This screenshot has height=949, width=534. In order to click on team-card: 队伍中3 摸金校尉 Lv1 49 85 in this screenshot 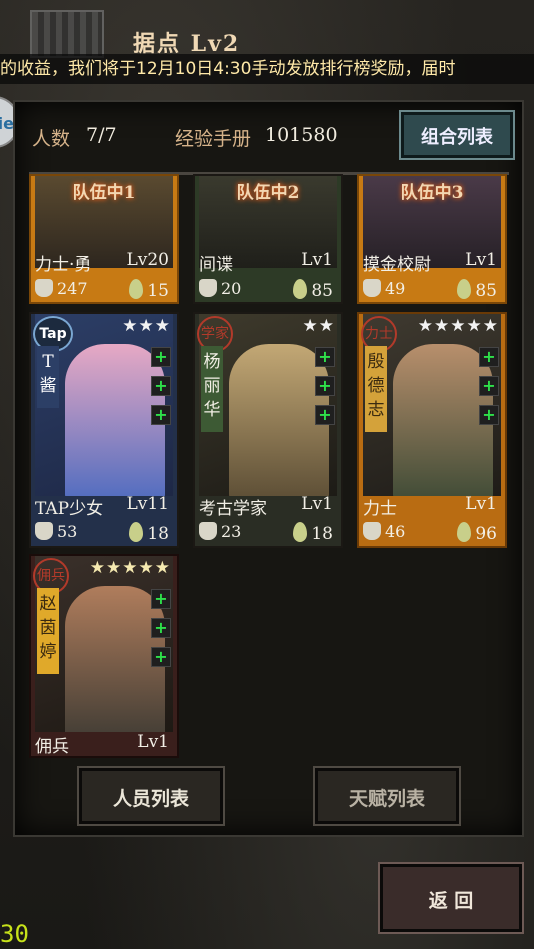, I will do `click(432, 239)`.